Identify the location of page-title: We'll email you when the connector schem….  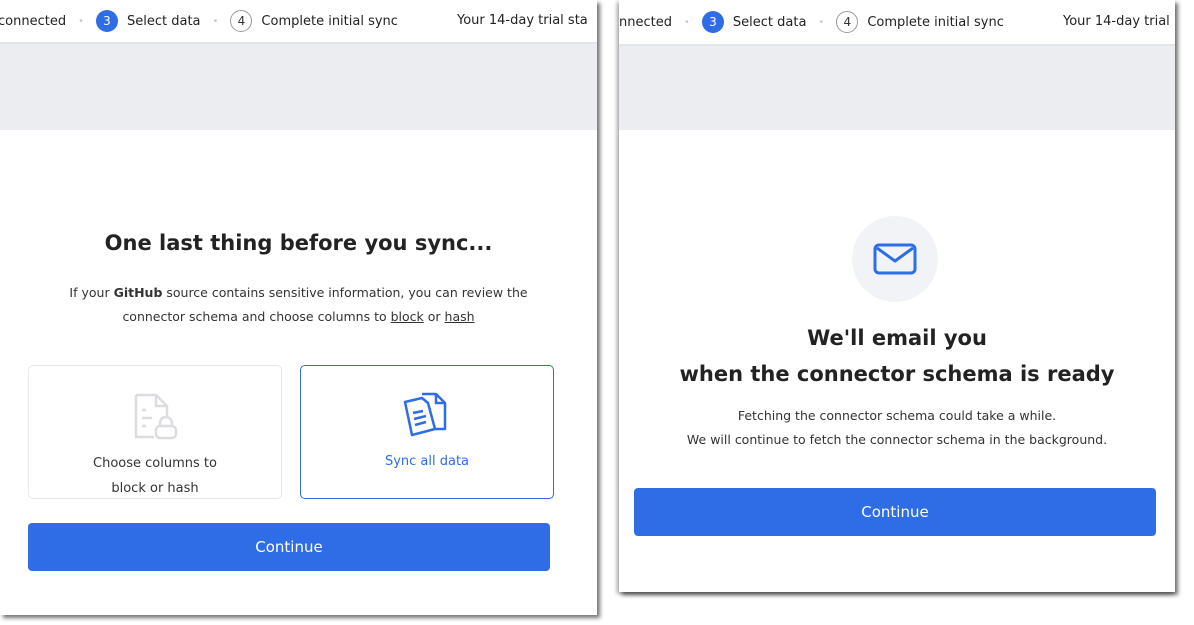
(897, 356).